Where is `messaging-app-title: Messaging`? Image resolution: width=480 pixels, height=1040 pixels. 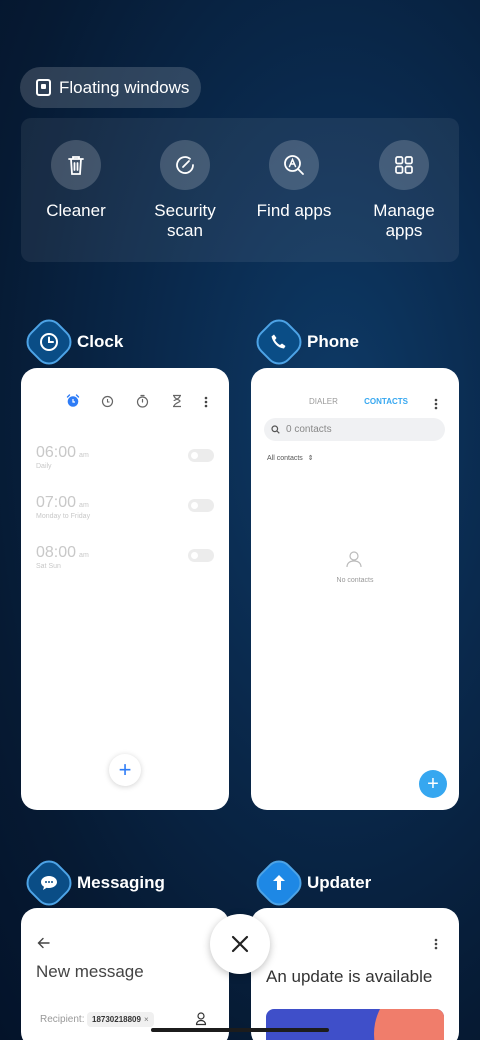
messaging-app-title: Messaging is located at coordinates (92, 883).